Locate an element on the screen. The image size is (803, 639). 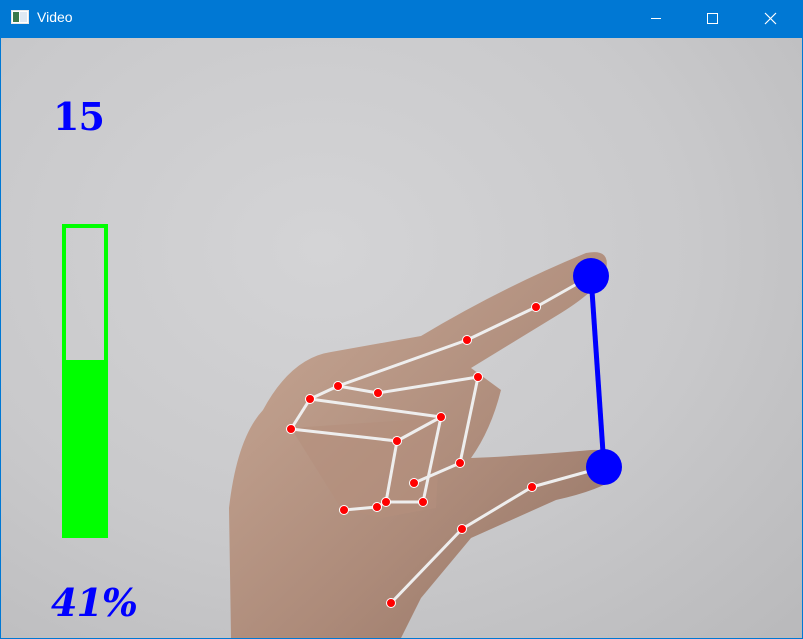
close-icon is located at coordinates (770, 18).